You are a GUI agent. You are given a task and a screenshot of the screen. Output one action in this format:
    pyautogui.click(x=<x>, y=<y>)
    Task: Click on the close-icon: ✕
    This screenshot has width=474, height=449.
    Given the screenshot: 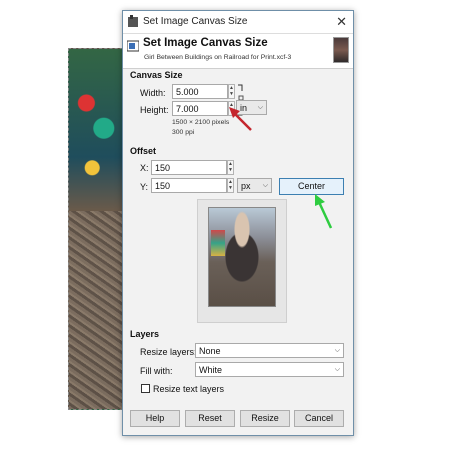 What is the action you would take?
    pyautogui.click(x=341, y=22)
    